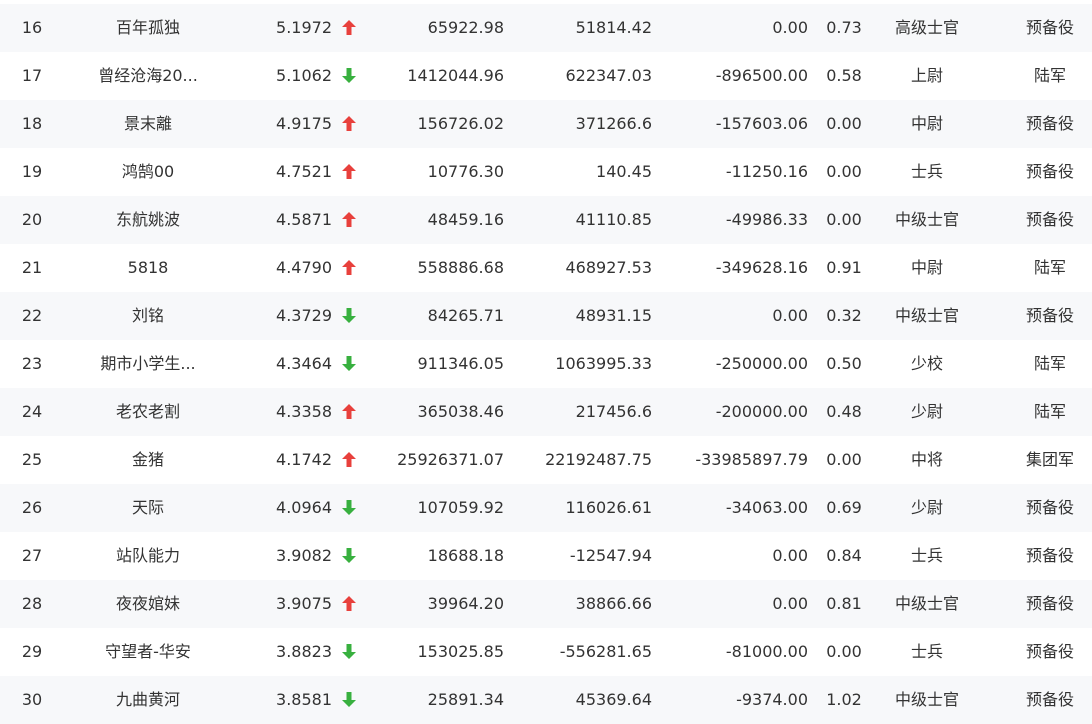 The image size is (1092, 724). I want to click on trader-name: 景末離, so click(148, 124).